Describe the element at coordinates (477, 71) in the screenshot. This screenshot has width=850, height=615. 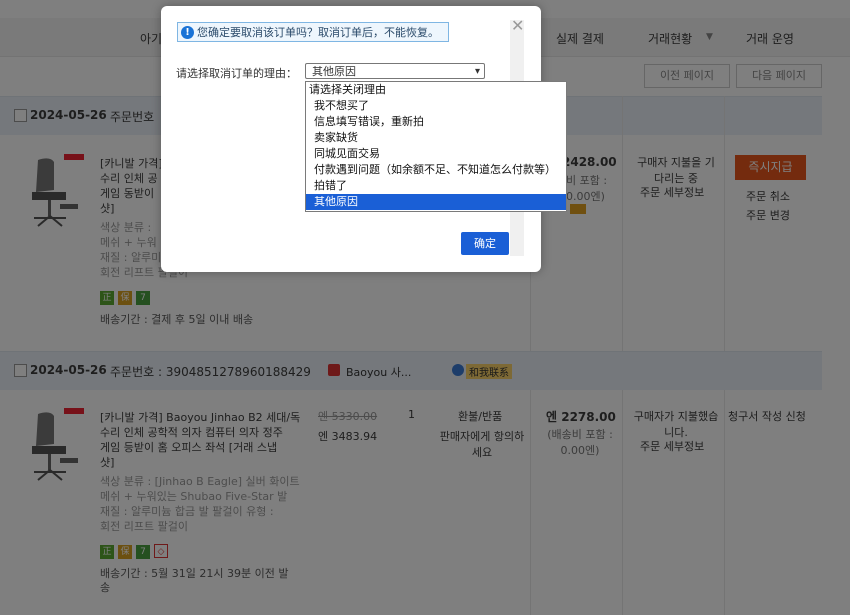
I see `chevron-down-icon: ▾` at that location.